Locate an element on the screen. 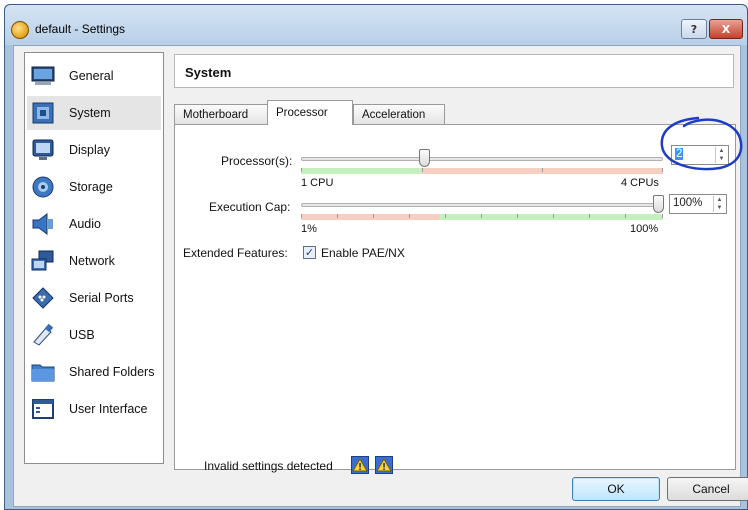 The image size is (748, 510). sidebar-item-system: System is located at coordinates (94, 113).